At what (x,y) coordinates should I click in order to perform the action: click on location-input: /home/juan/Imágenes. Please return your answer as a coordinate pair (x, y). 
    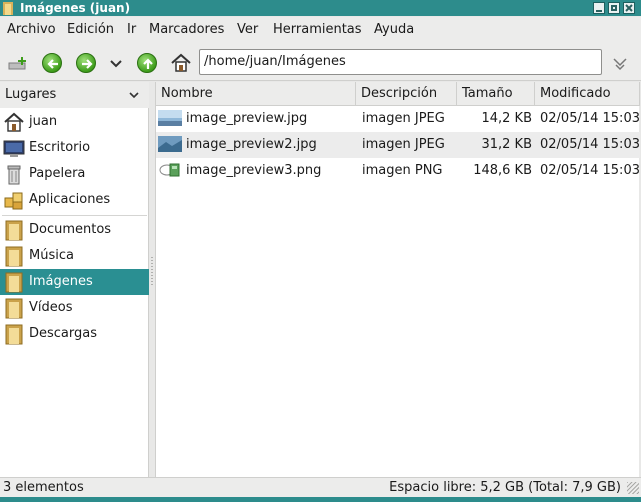
    Looking at the image, I should click on (400, 62).